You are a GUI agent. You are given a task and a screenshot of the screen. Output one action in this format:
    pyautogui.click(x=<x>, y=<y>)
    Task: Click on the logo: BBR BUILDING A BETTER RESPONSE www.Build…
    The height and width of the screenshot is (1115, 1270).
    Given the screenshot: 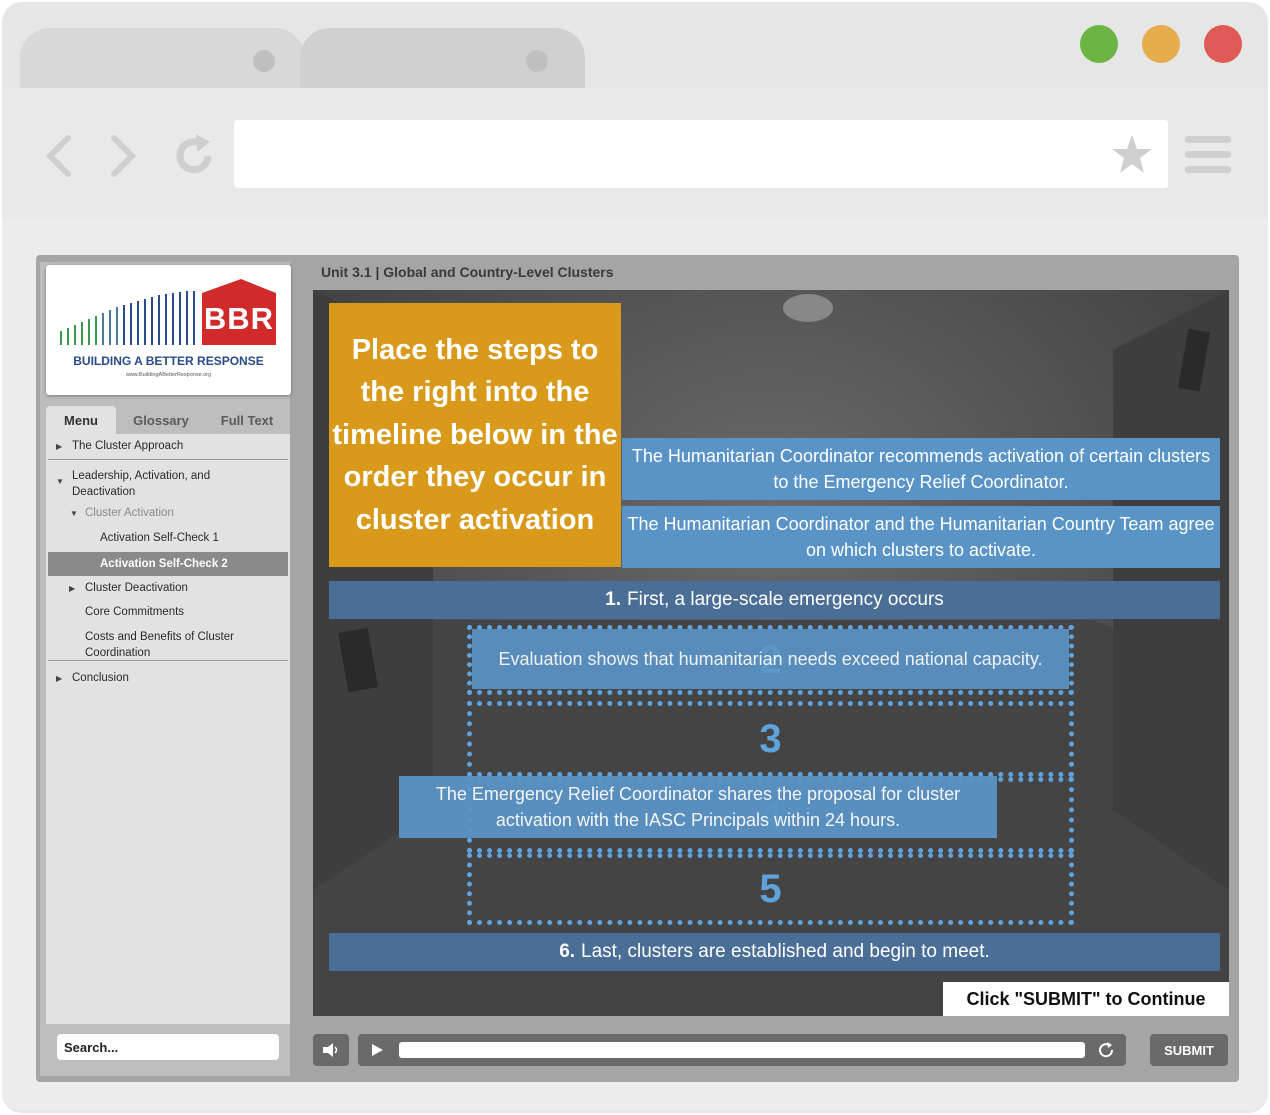 What is the action you would take?
    pyautogui.click(x=168, y=330)
    